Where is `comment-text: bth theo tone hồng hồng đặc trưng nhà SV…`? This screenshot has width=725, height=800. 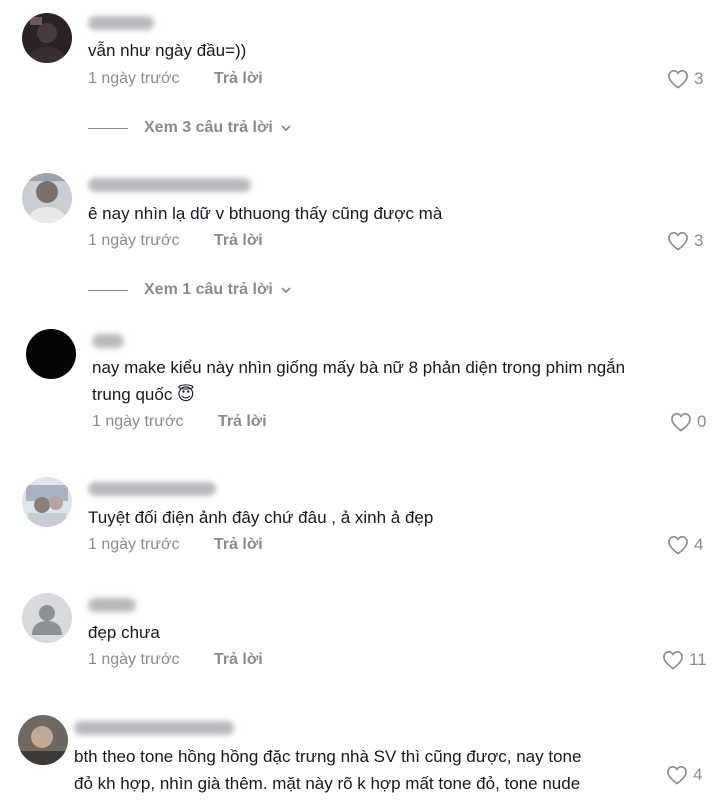 comment-text: bth theo tone hồng hồng đặc trưng nhà SV… is located at coordinates (327, 770).